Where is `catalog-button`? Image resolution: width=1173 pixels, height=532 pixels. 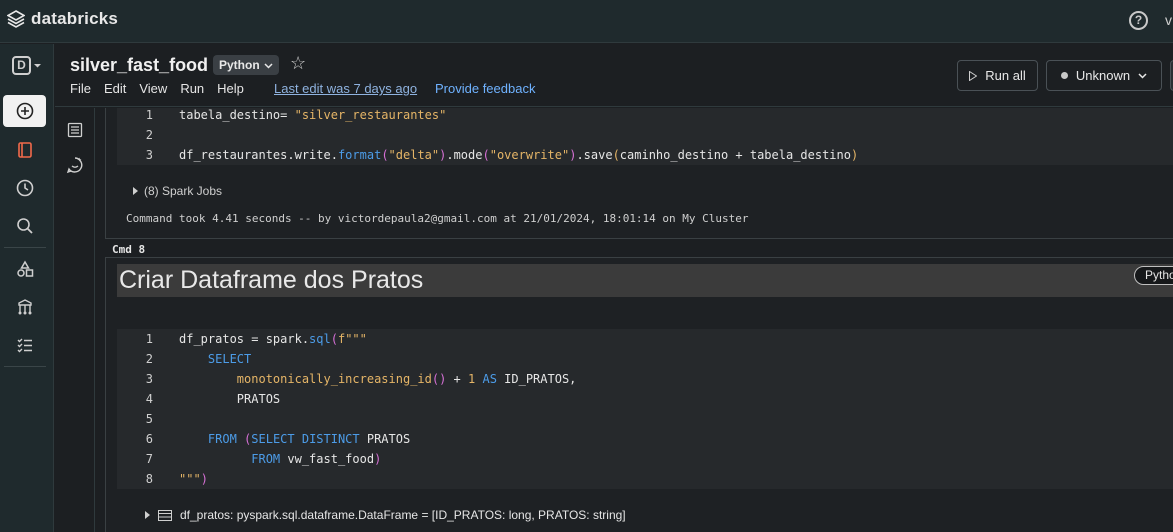 catalog-button is located at coordinates (24, 269).